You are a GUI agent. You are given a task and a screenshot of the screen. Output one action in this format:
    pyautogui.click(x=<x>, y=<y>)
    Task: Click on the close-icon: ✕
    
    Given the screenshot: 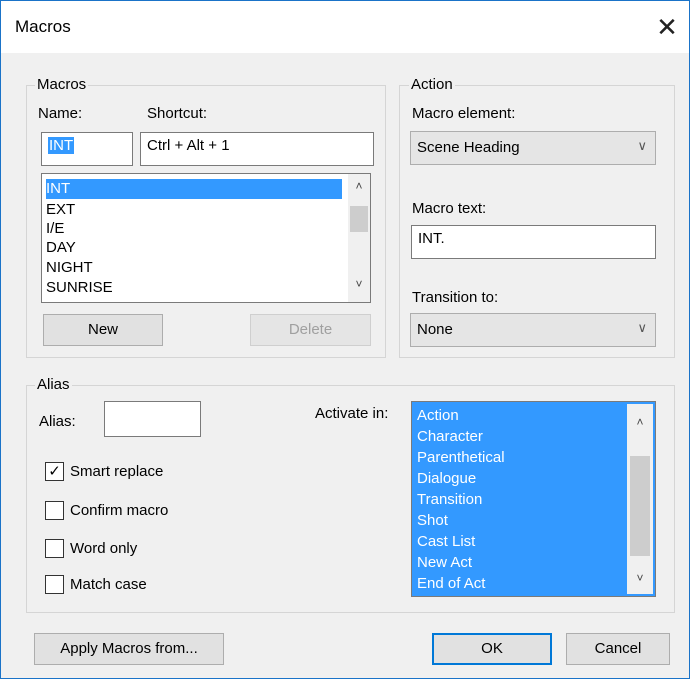 What is the action you would take?
    pyautogui.click(x=667, y=27)
    